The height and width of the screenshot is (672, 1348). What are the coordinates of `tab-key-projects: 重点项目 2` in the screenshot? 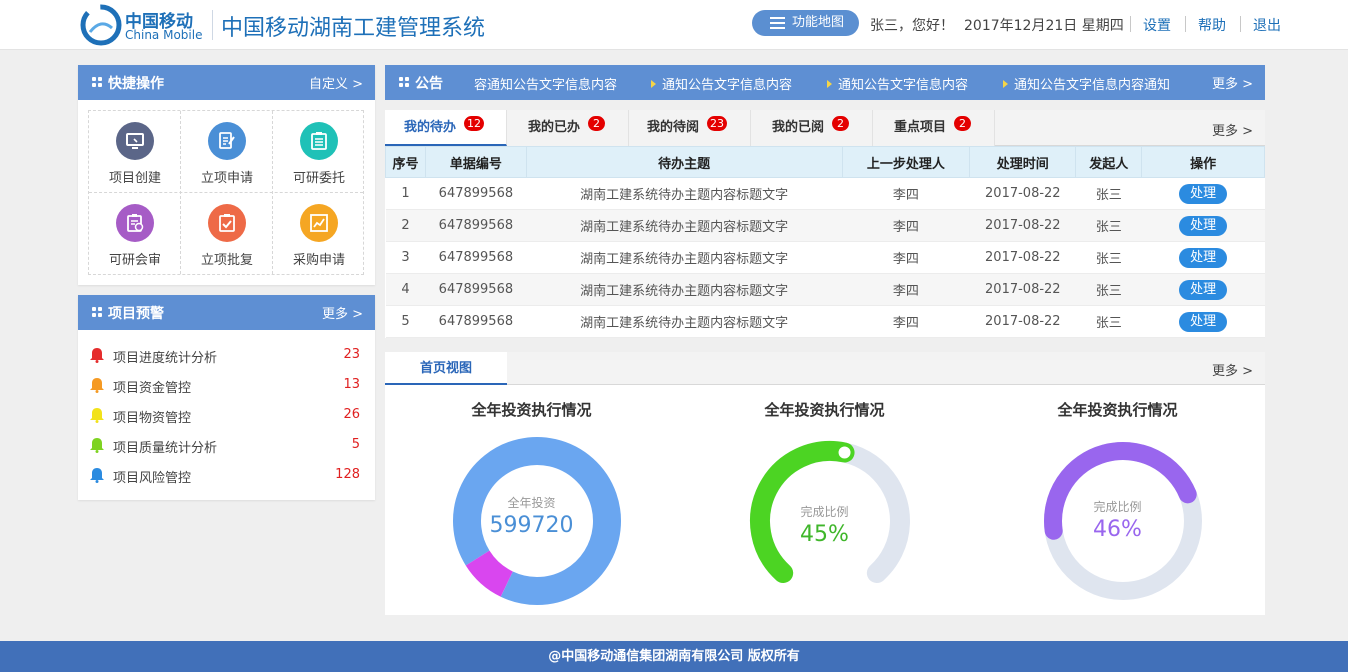 It's located at (934, 128).